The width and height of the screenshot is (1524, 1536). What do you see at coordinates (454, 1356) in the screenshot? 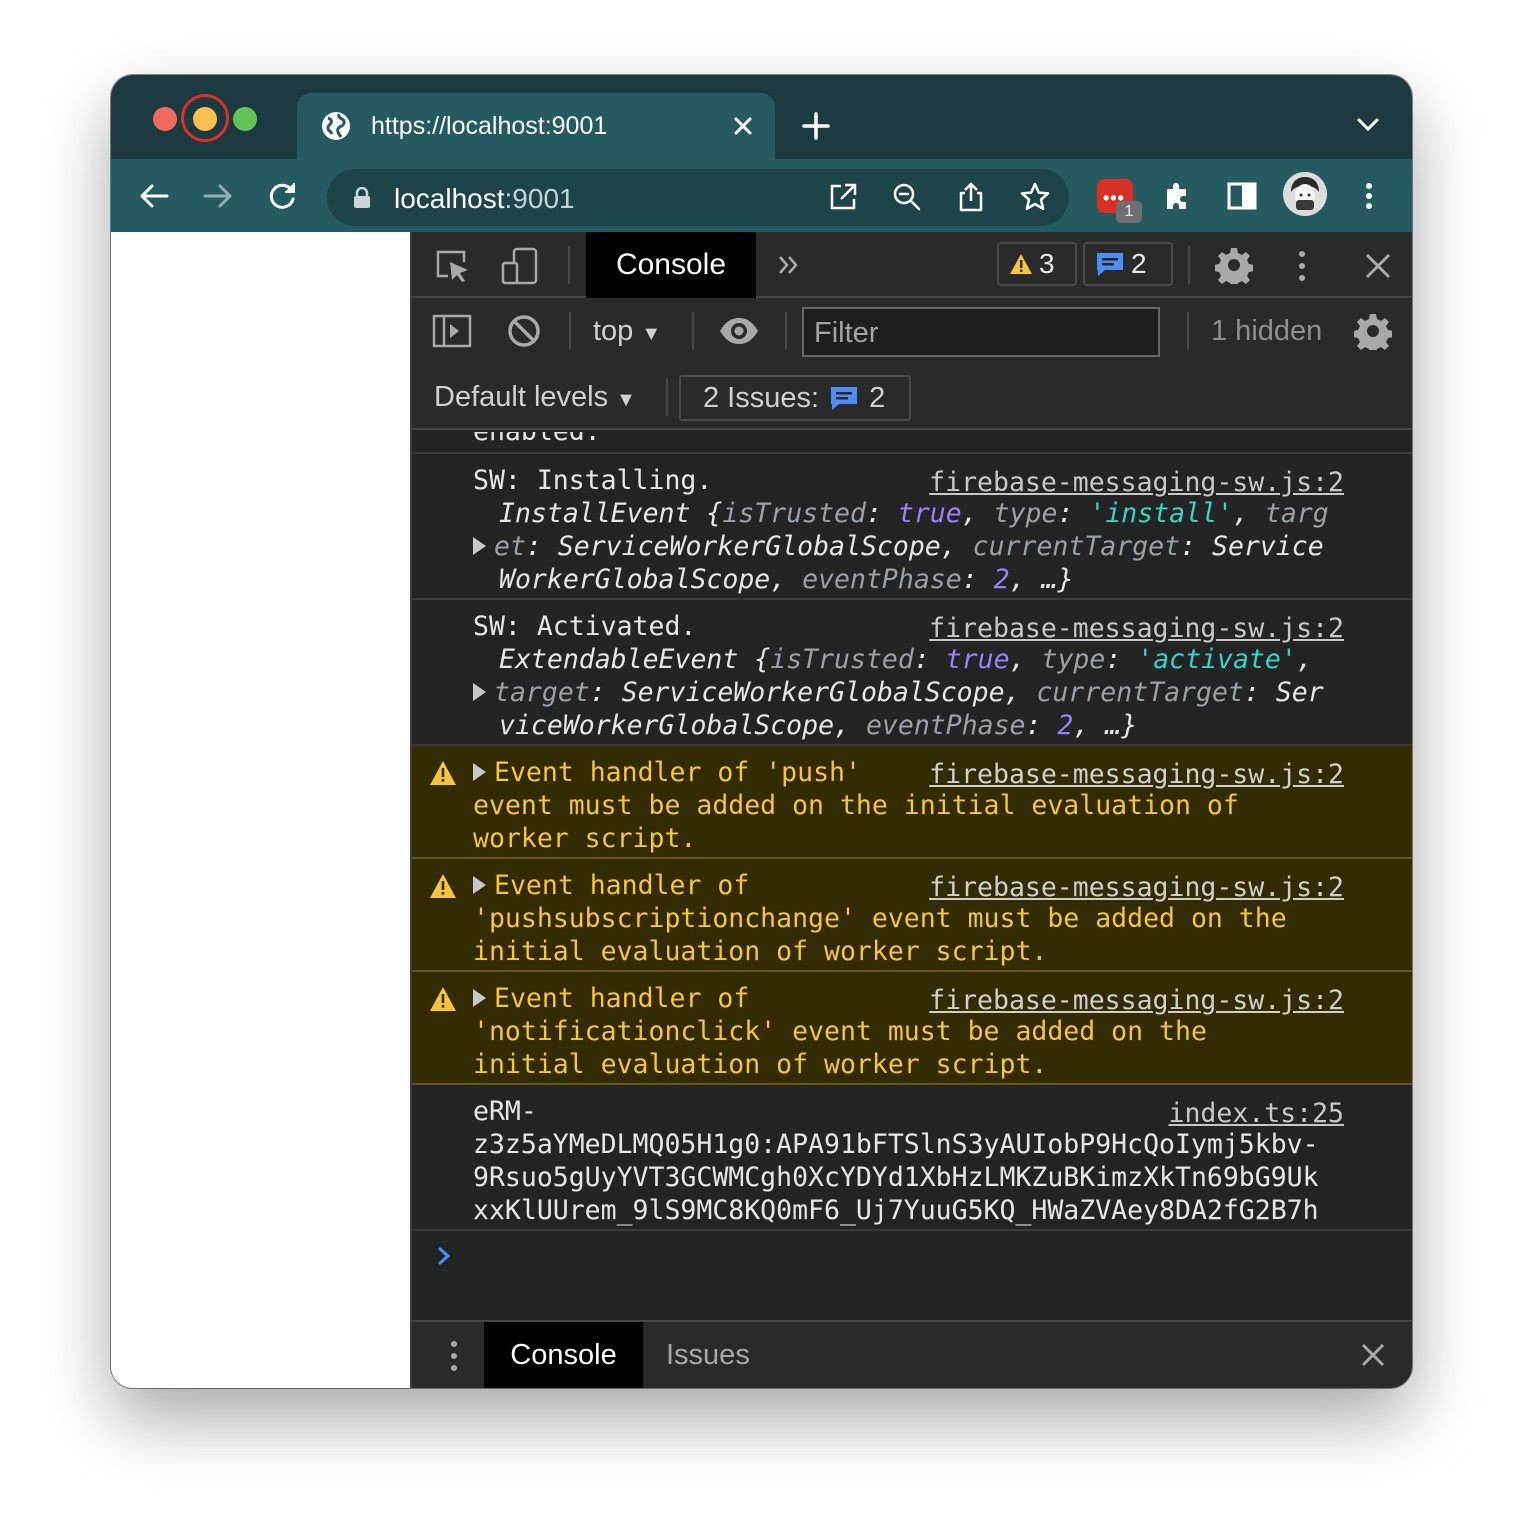
I see `drawer-menu-icon` at bounding box center [454, 1356].